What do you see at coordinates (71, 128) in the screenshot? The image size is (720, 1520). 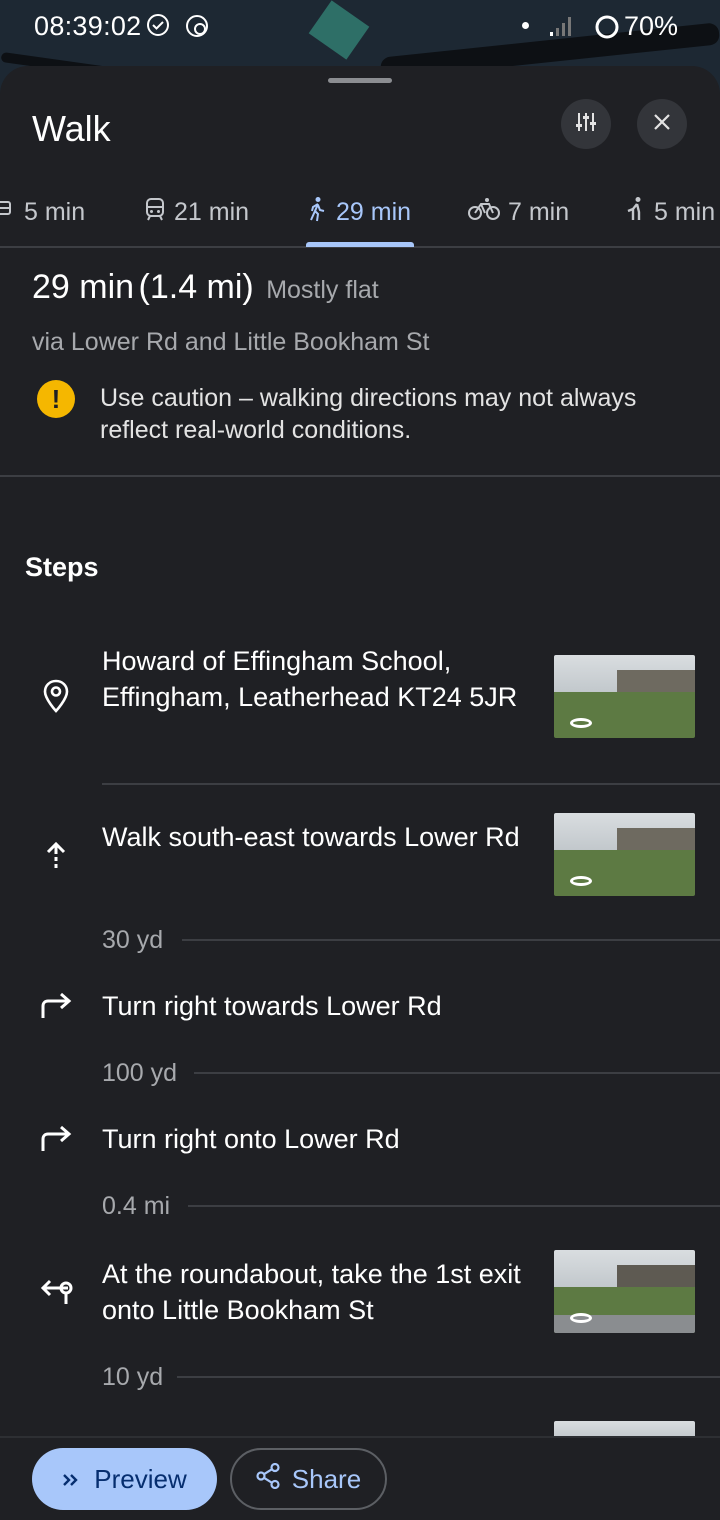 I see `sheet-title: Walk` at bounding box center [71, 128].